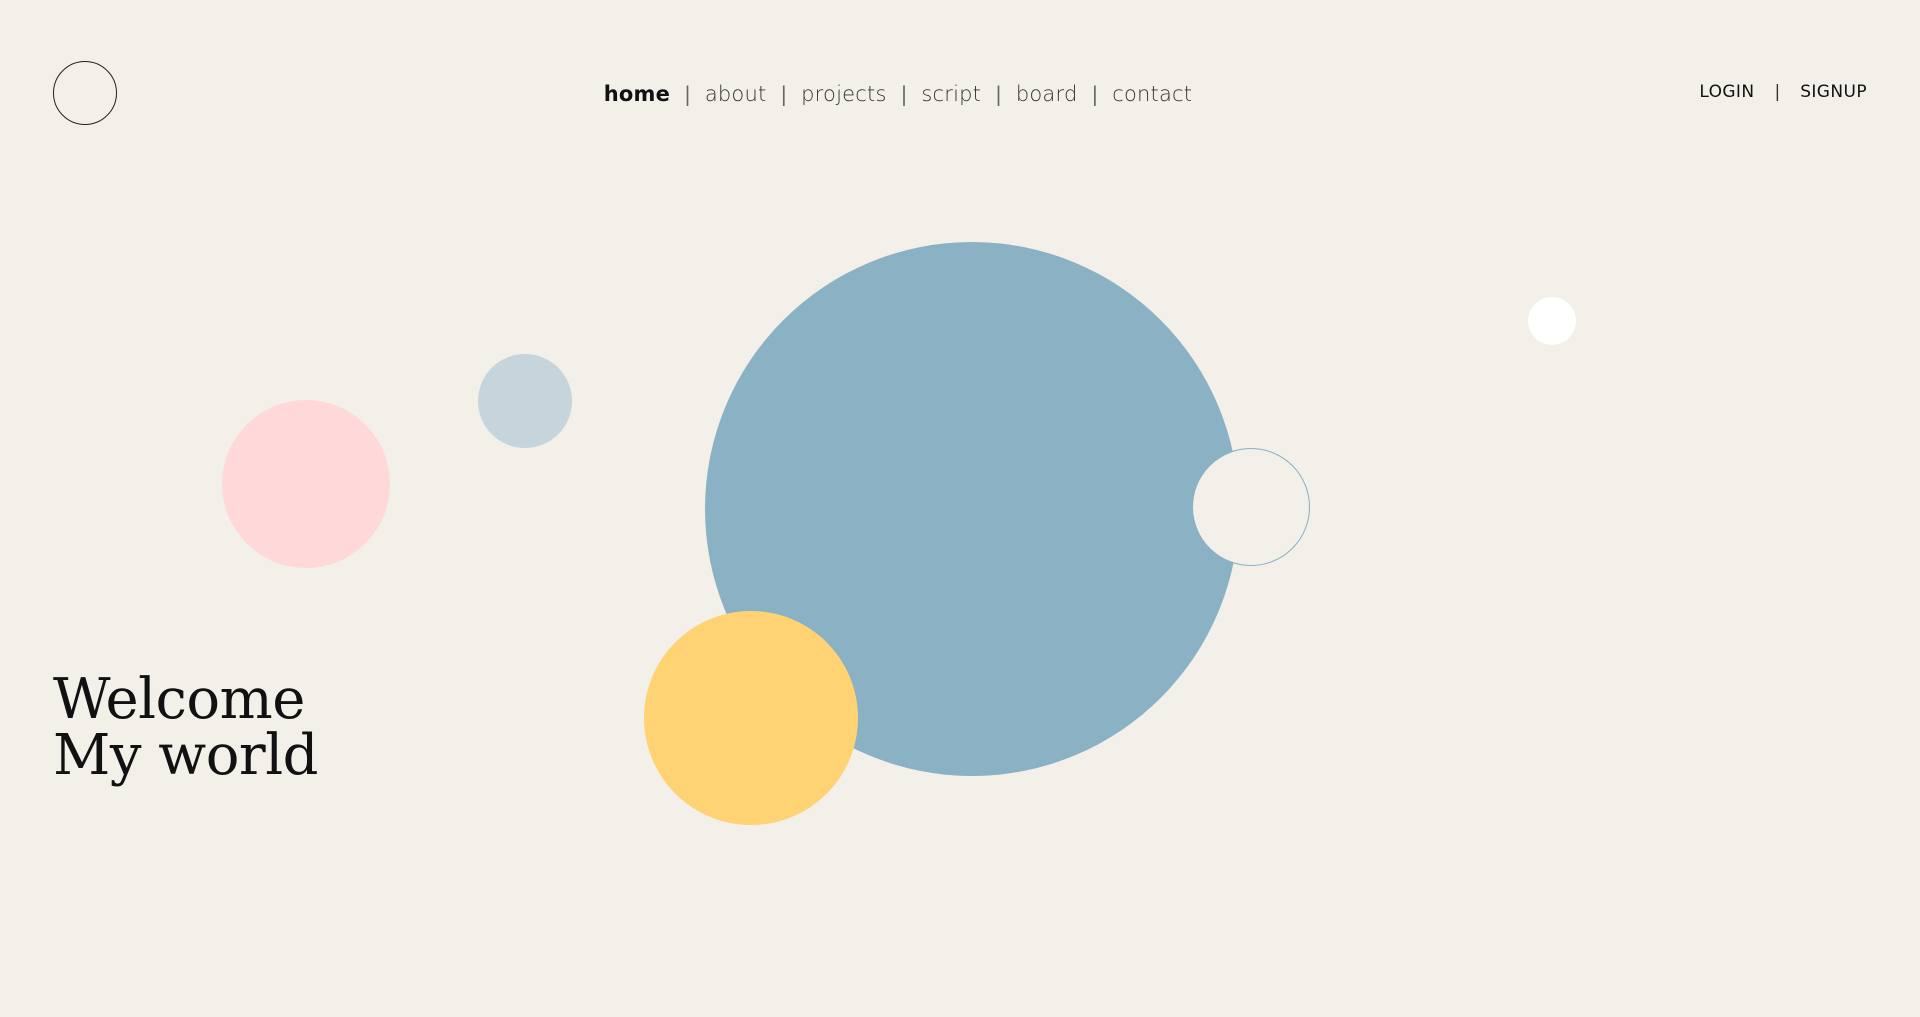  What do you see at coordinates (736, 94) in the screenshot?
I see `nav-item-about: about` at bounding box center [736, 94].